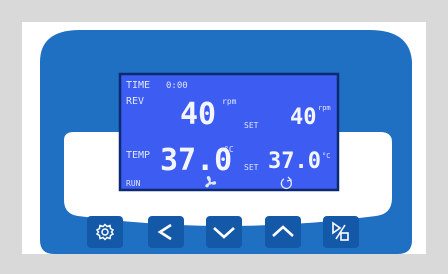  Describe the element at coordinates (166, 232) in the screenshot. I see `left-button` at that location.